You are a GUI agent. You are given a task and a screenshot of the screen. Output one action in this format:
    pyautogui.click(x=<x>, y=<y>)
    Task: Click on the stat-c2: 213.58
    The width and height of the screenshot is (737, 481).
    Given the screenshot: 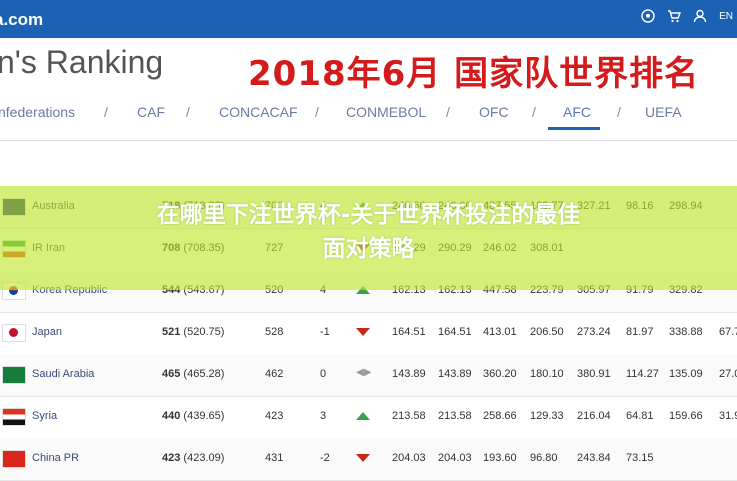 What is the action you would take?
    pyautogui.click(x=455, y=416)
    